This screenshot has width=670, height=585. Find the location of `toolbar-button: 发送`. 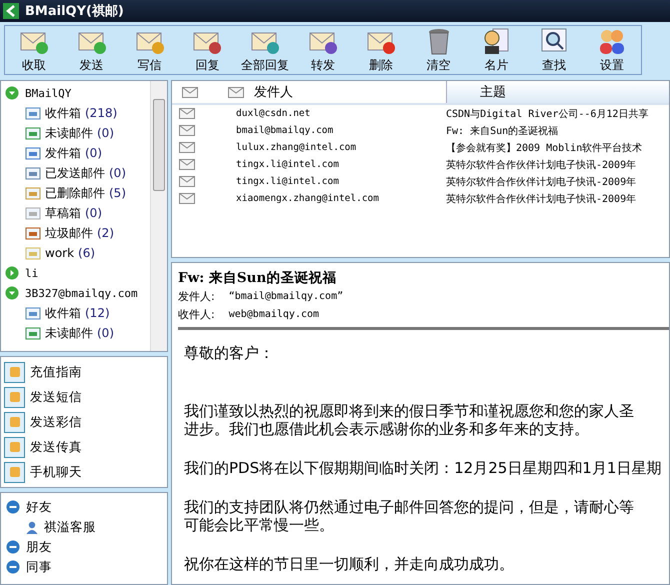

toolbar-button: 发送 is located at coordinates (91, 50).